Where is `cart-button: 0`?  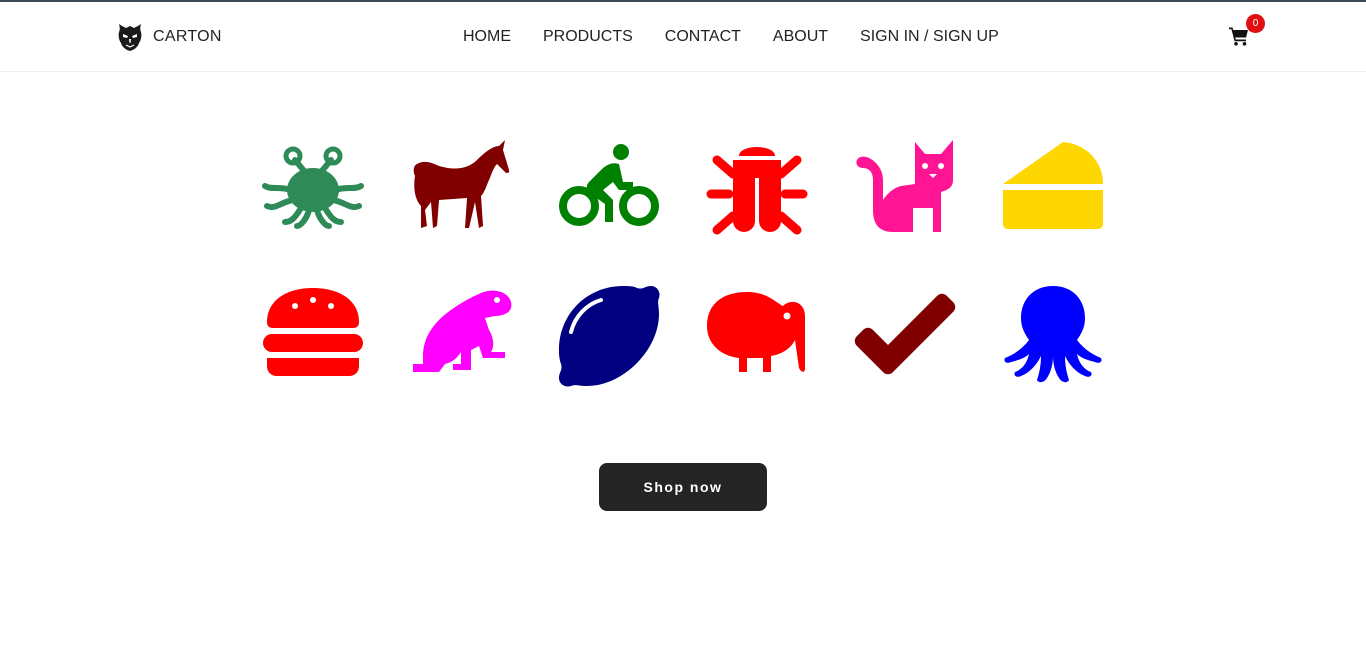
cart-button: 0 is located at coordinates (1247, 31).